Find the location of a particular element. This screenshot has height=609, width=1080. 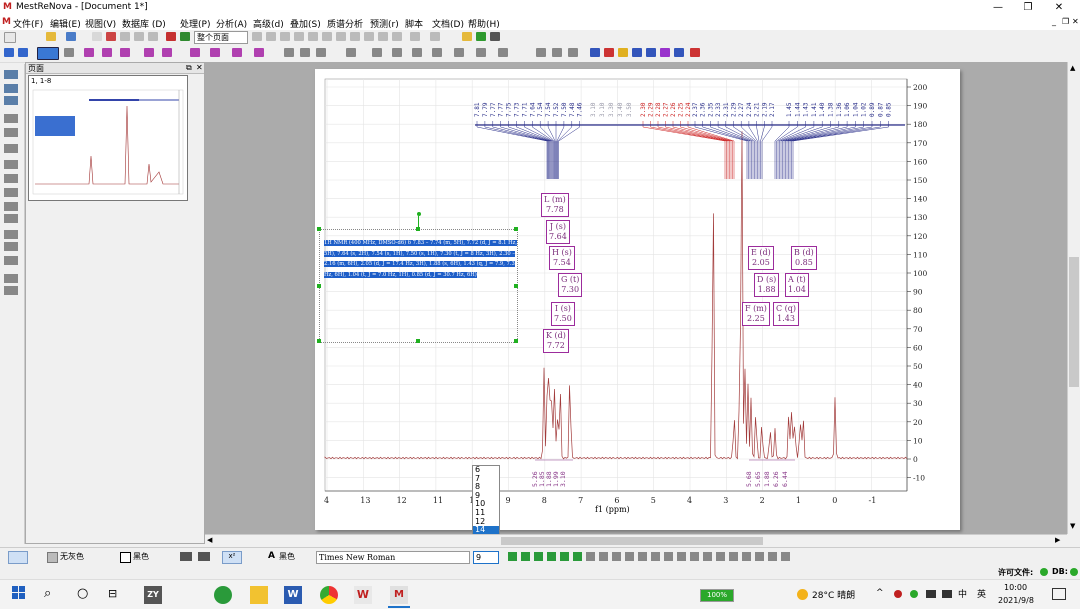

line-style-icon is located at coordinates (186, 556).